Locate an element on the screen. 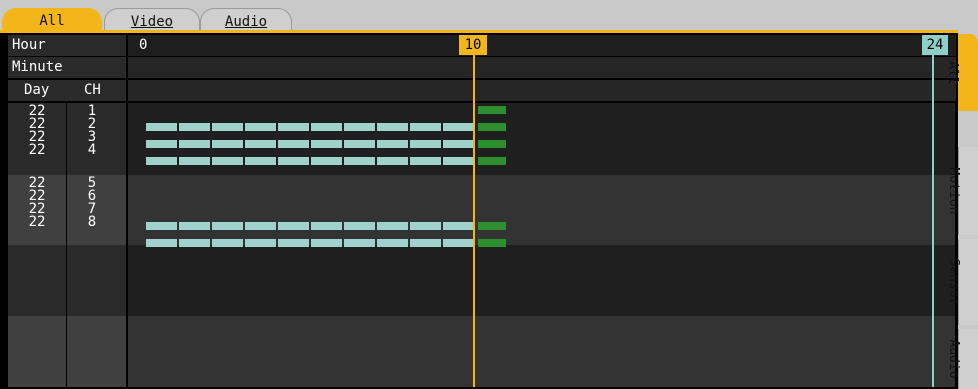 The width and height of the screenshot is (978, 389). side-tab-motion: Motion is located at coordinates (962, 191).